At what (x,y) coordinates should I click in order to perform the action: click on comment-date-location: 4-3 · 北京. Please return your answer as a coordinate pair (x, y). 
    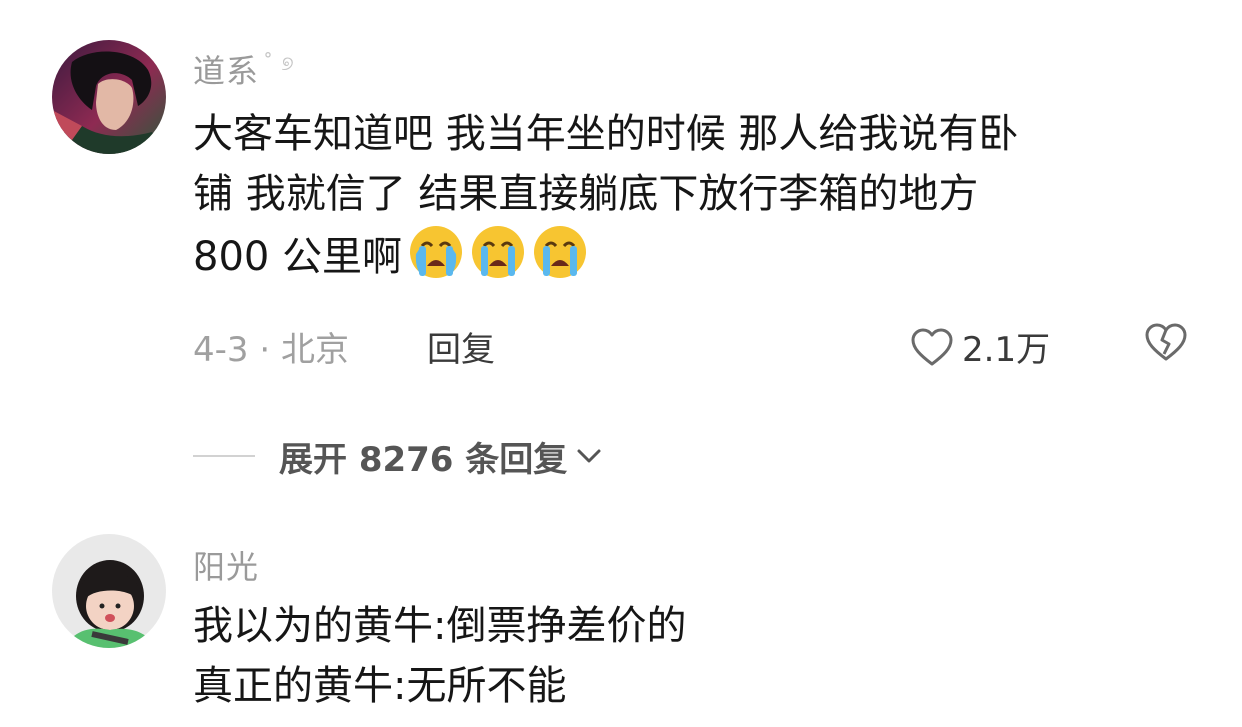
    Looking at the image, I should click on (271, 350).